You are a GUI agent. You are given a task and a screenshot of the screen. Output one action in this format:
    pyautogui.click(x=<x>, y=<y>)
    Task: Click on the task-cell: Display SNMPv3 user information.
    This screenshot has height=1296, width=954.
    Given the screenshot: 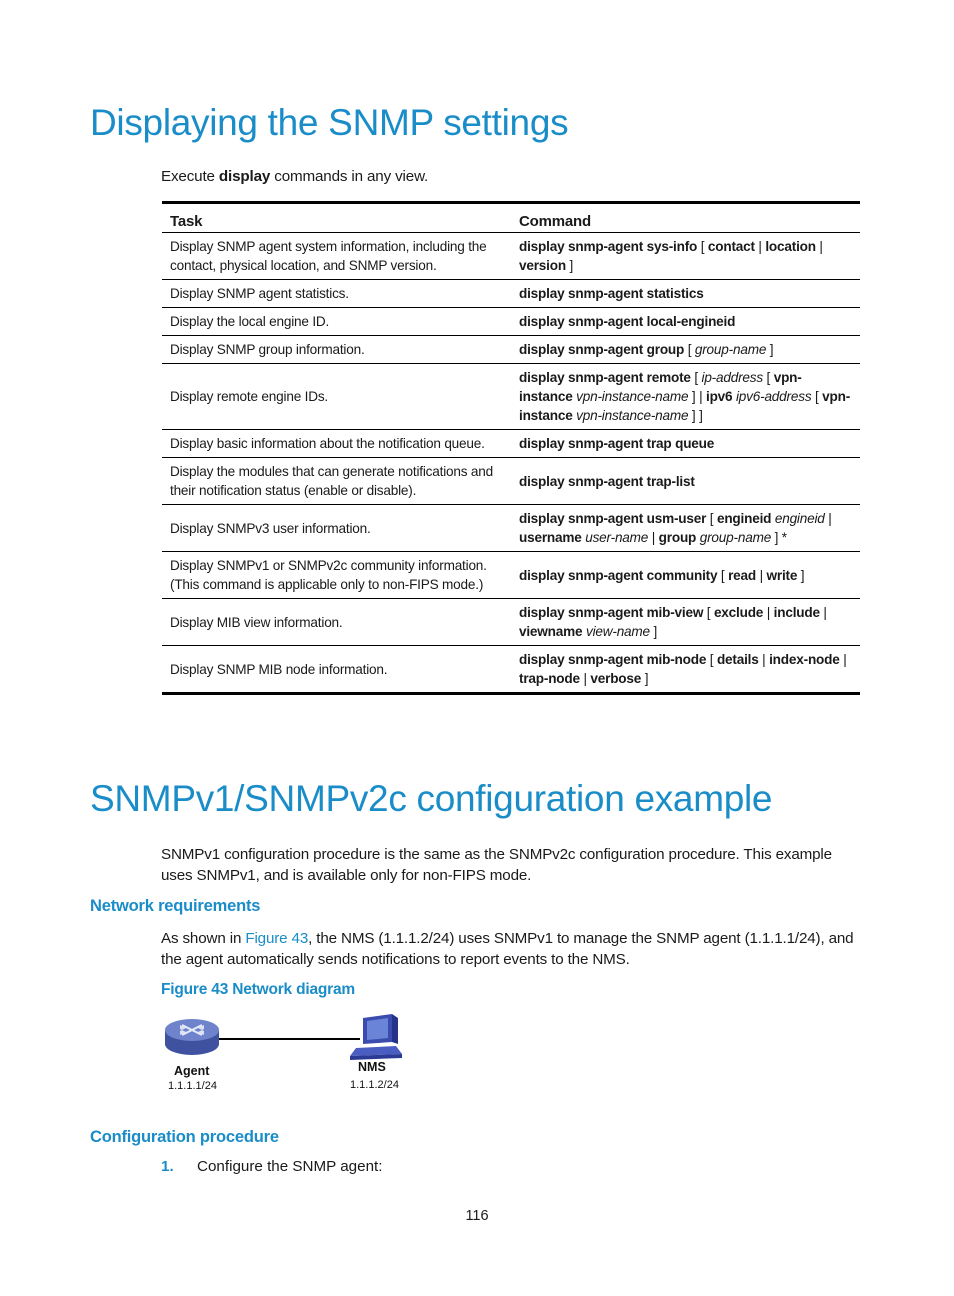 What is the action you would take?
    pyautogui.click(x=336, y=528)
    